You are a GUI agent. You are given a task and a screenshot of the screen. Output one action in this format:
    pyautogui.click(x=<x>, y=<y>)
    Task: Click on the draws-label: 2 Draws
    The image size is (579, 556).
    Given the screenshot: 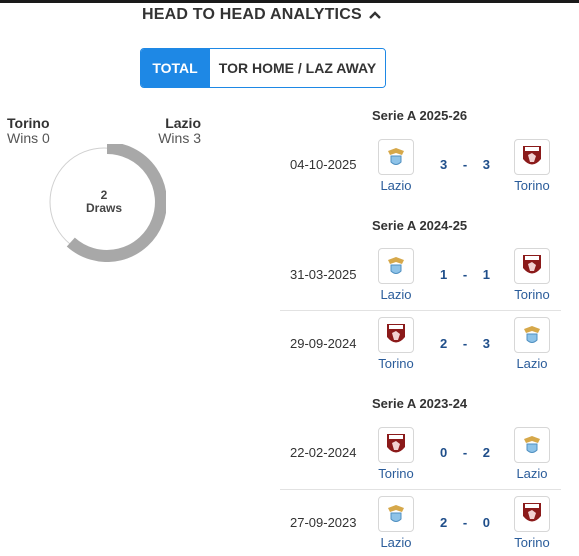 What is the action you would take?
    pyautogui.click(x=104, y=202)
    